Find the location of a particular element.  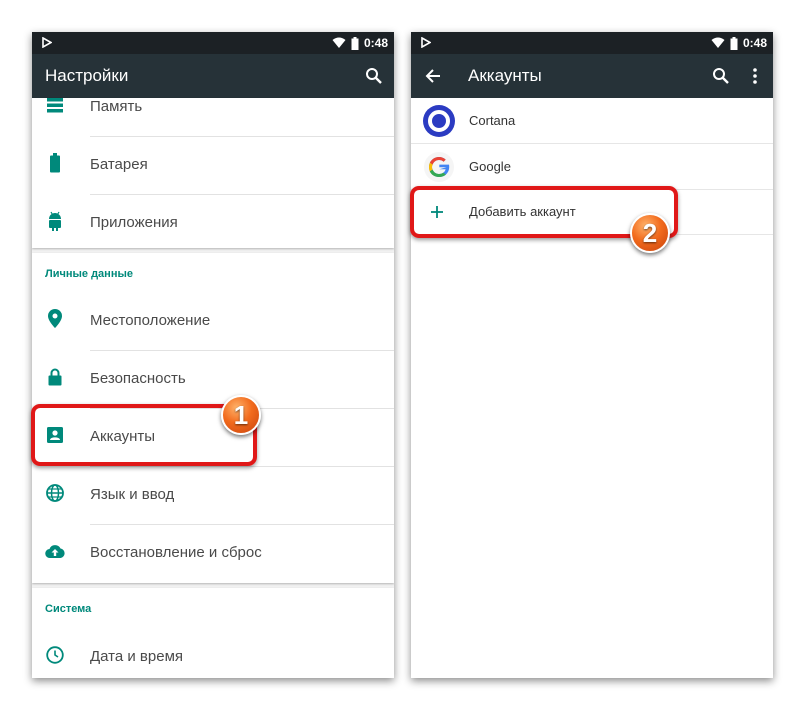

account-item-cortana: Cortana is located at coordinates (592, 121).